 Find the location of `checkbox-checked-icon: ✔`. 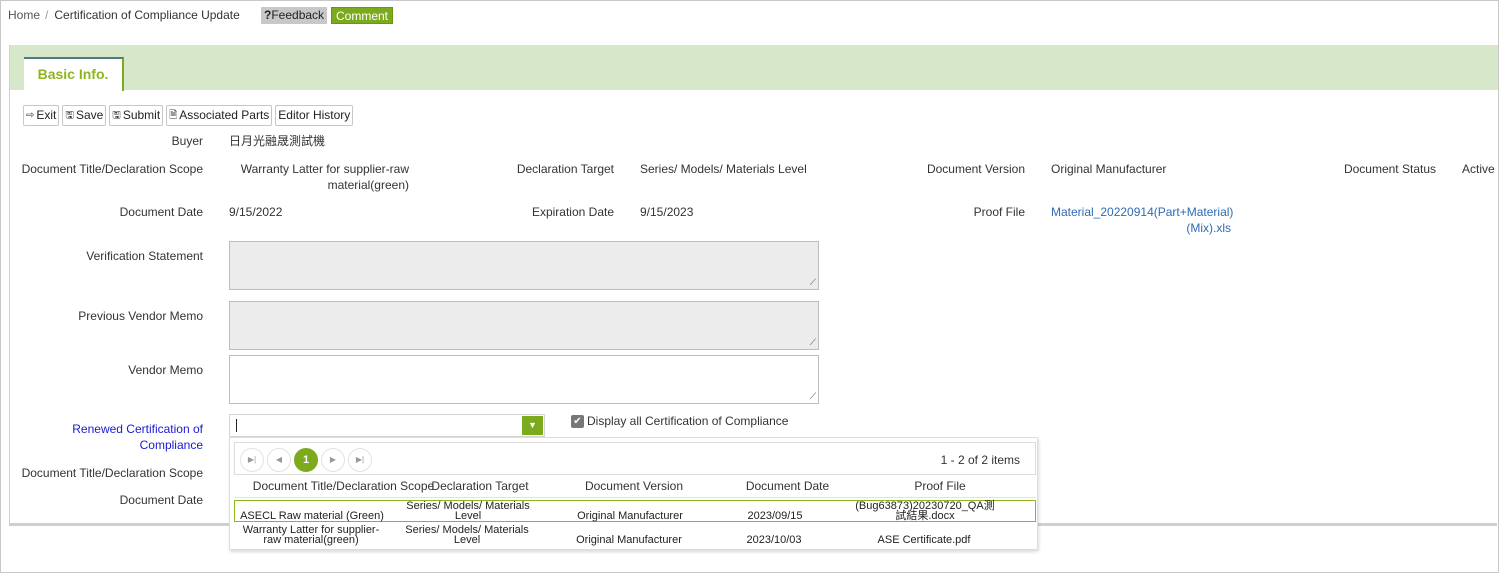

checkbox-checked-icon: ✔ is located at coordinates (577, 421).